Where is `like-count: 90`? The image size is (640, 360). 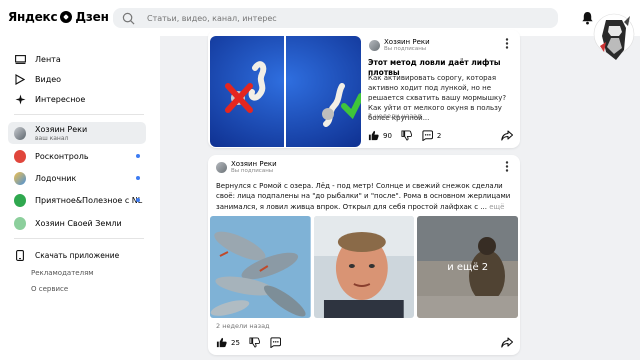
like-count: 90 is located at coordinates (387, 135).